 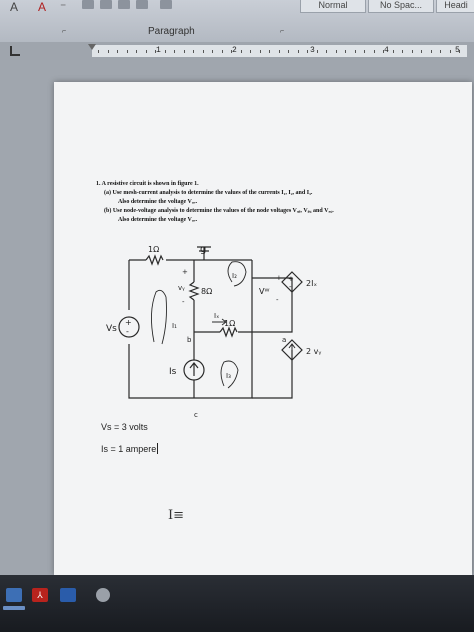 What do you see at coordinates (142, 4) in the screenshot?
I see `justify-button` at bounding box center [142, 4].